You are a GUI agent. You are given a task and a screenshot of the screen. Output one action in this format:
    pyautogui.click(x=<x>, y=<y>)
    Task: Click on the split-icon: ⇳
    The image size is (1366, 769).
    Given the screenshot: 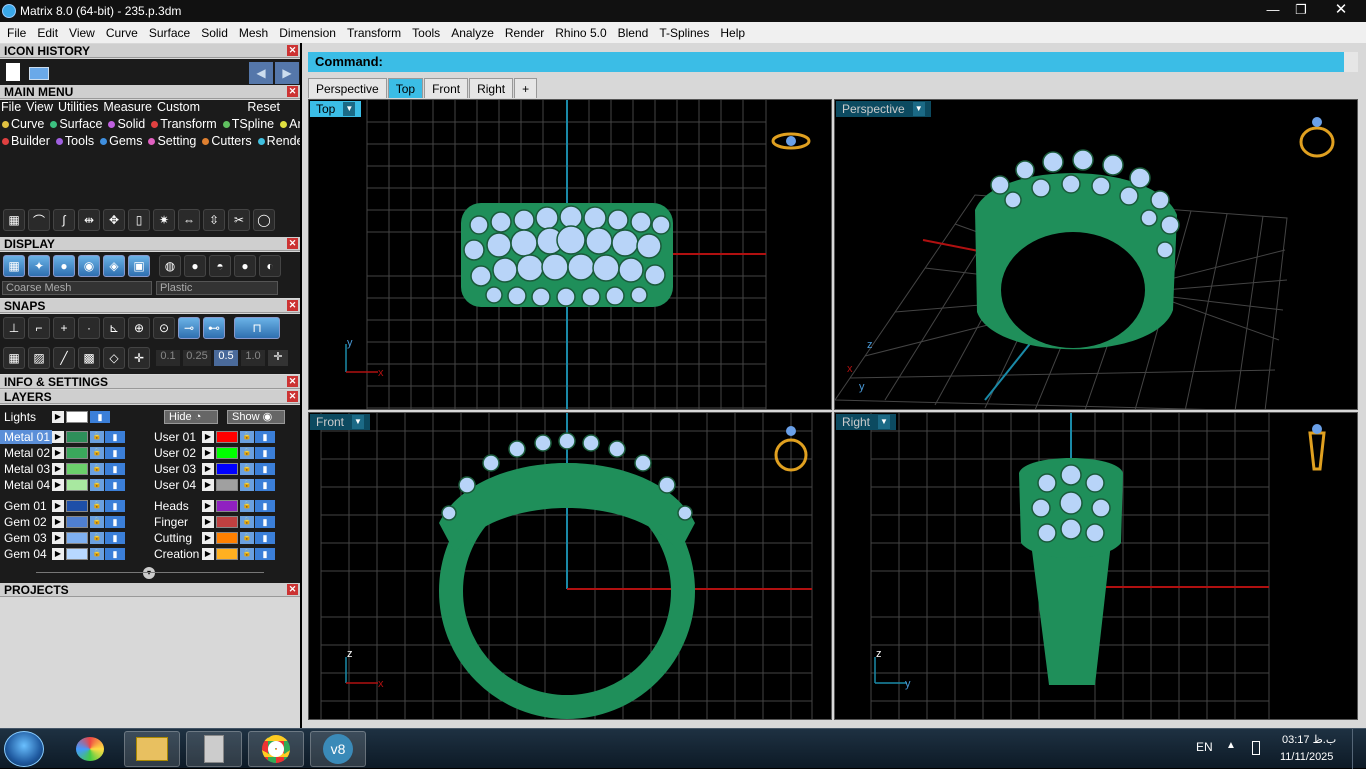 What is the action you would take?
    pyautogui.click(x=214, y=220)
    